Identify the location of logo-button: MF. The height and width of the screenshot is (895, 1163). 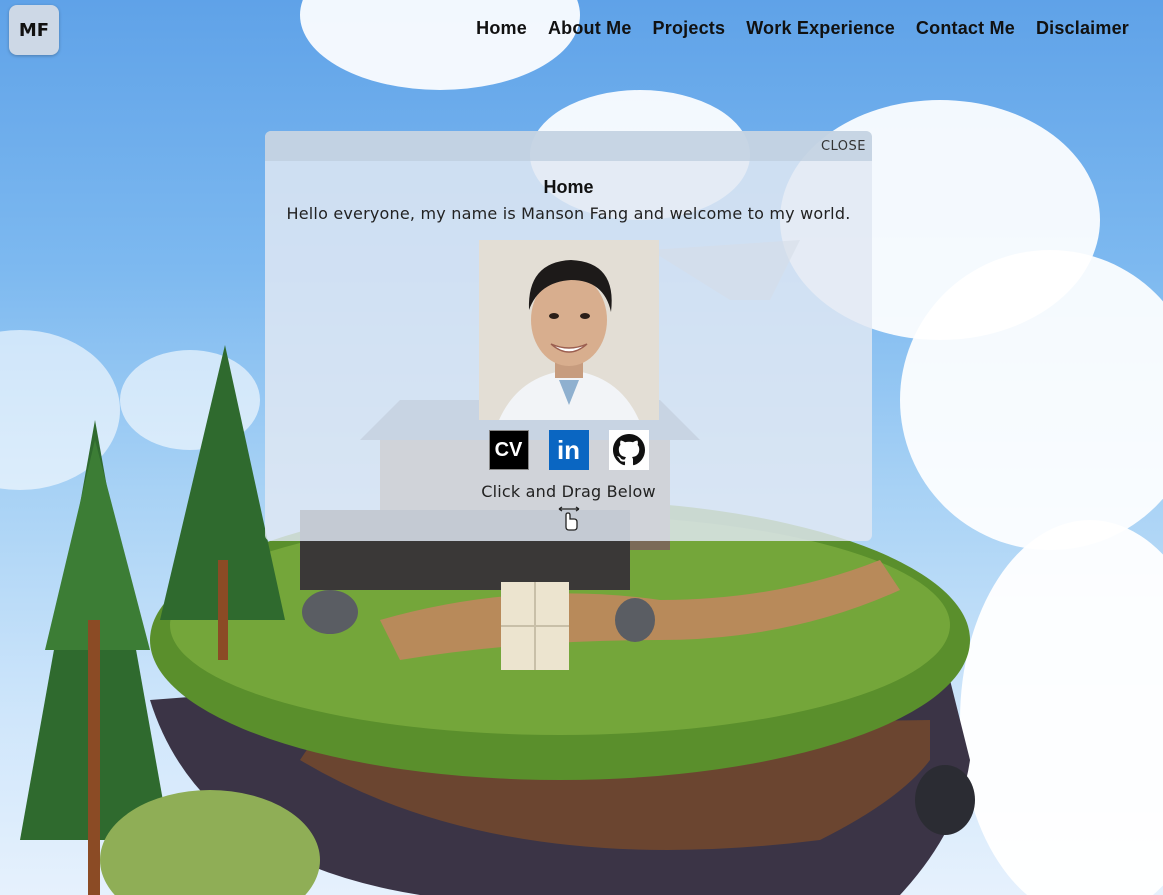
(34, 30).